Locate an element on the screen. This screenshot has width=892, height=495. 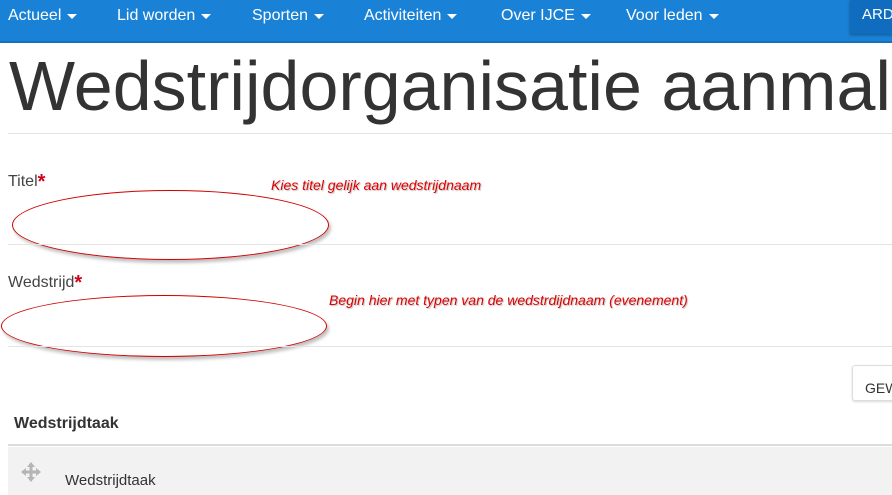
titel-label-text: Titel is located at coordinates (23, 181).